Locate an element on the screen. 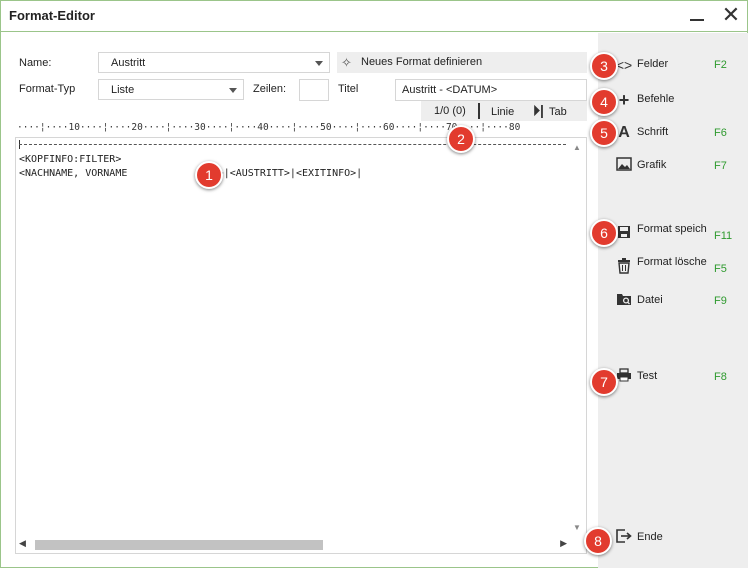 The image size is (748, 568). exit-icon is located at coordinates (624, 538).